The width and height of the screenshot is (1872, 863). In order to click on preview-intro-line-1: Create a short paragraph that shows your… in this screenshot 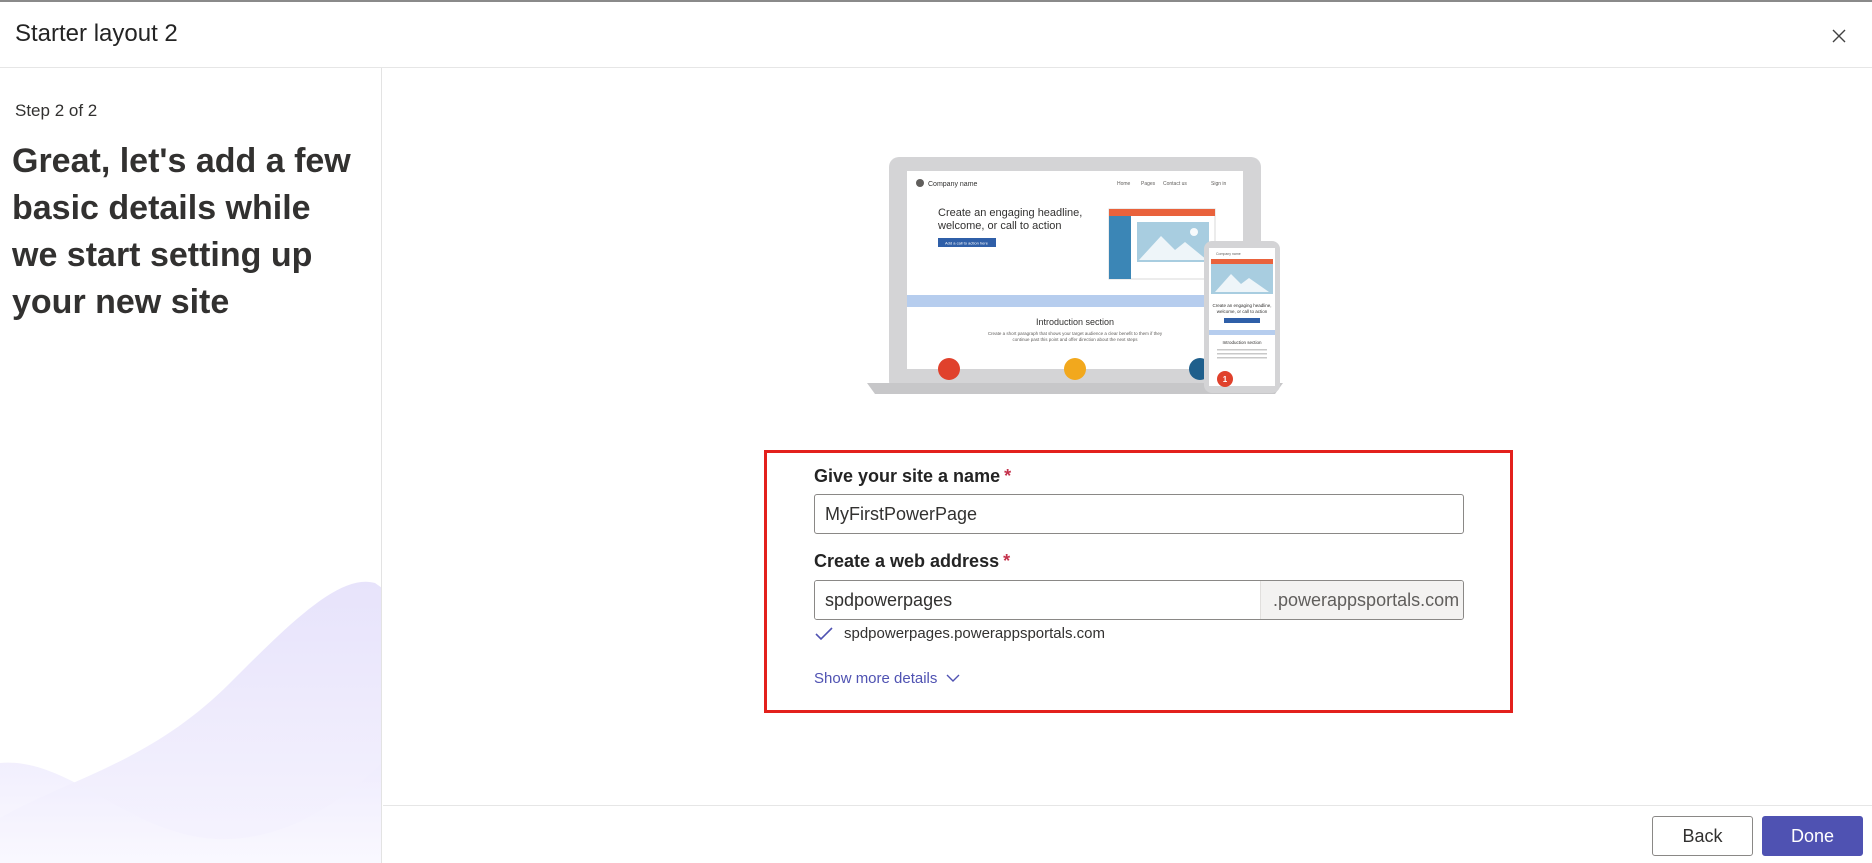, I will do `click(1075, 333)`.